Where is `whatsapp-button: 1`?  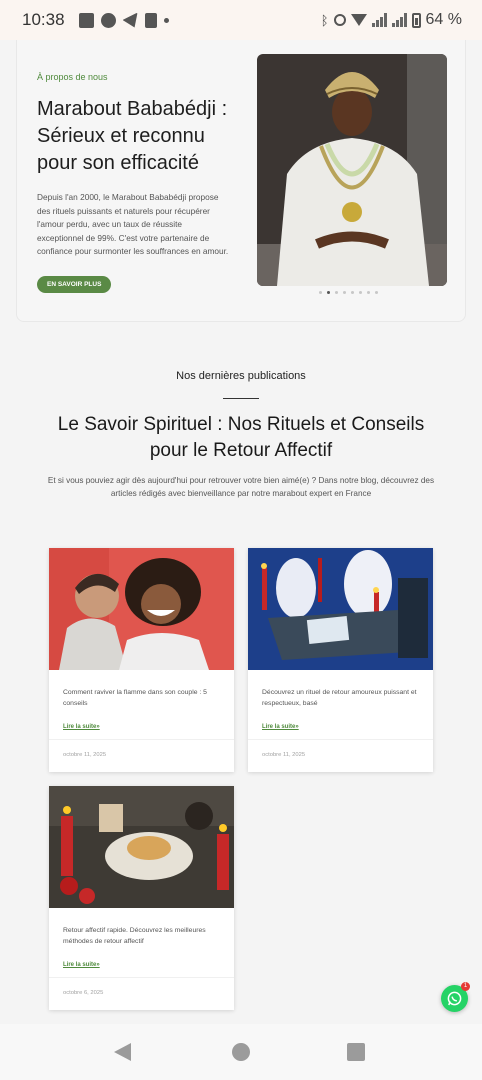
whatsapp-button: 1 is located at coordinates (455, 997).